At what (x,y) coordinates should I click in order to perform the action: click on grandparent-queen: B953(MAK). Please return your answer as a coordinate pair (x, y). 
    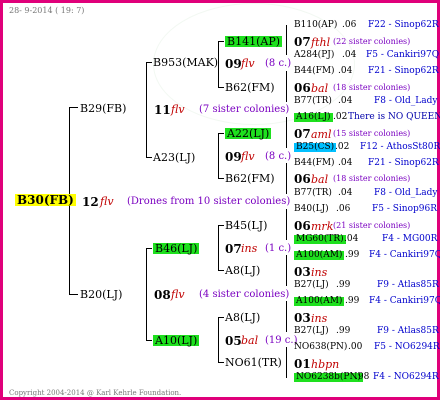
    Looking at the image, I should click on (185, 62).